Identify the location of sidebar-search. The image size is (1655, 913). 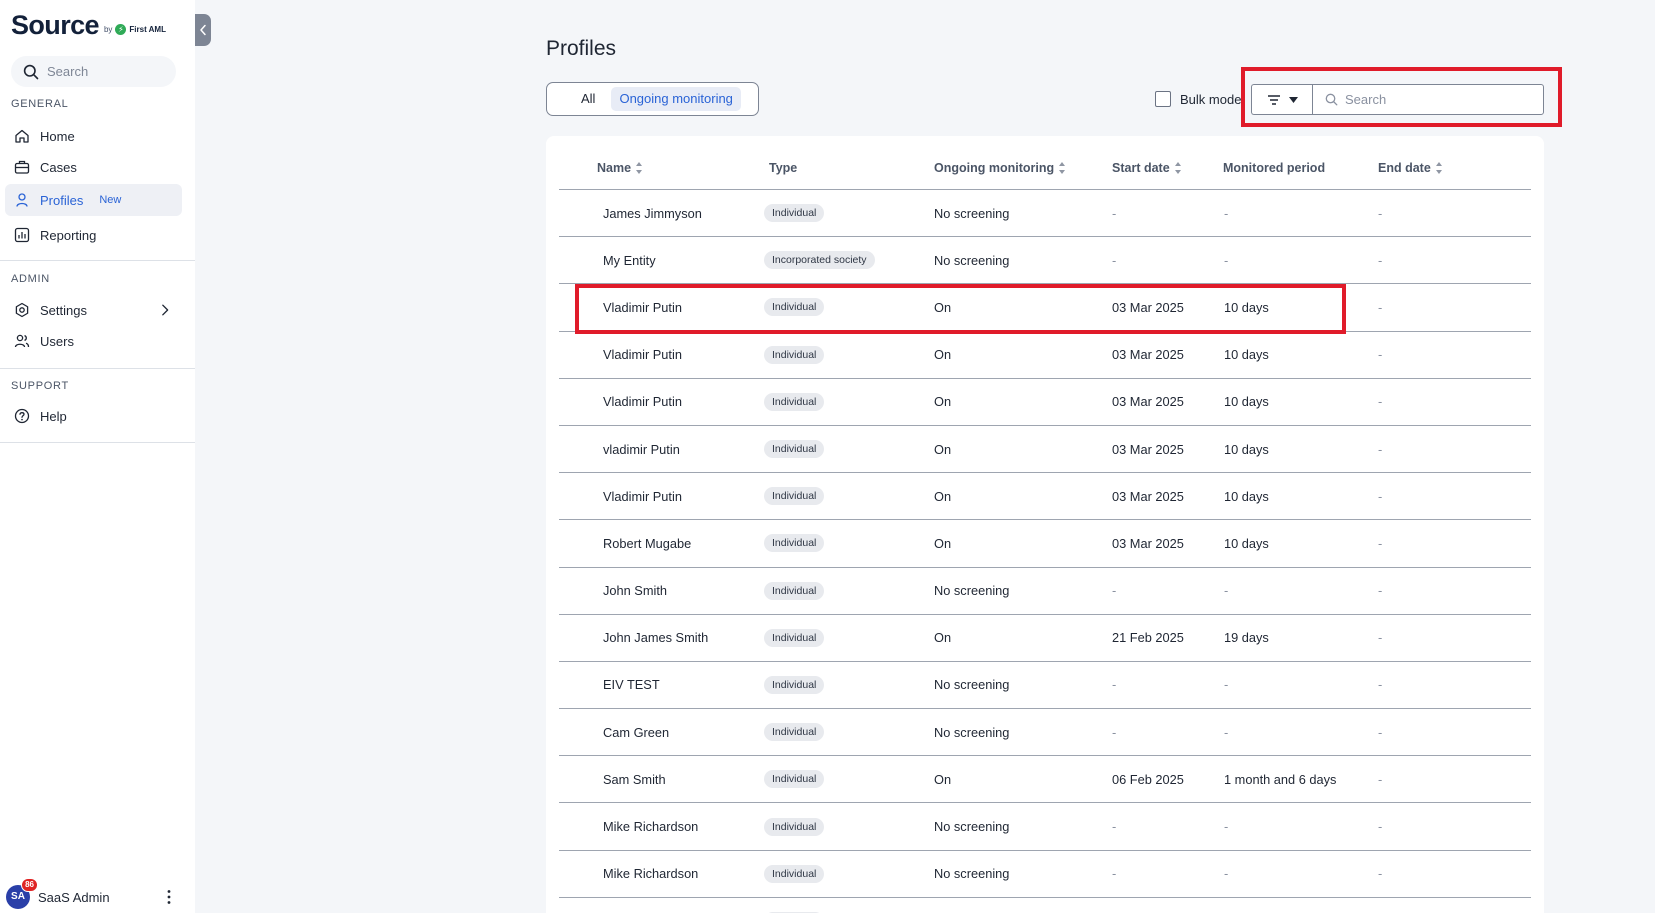
(93, 71).